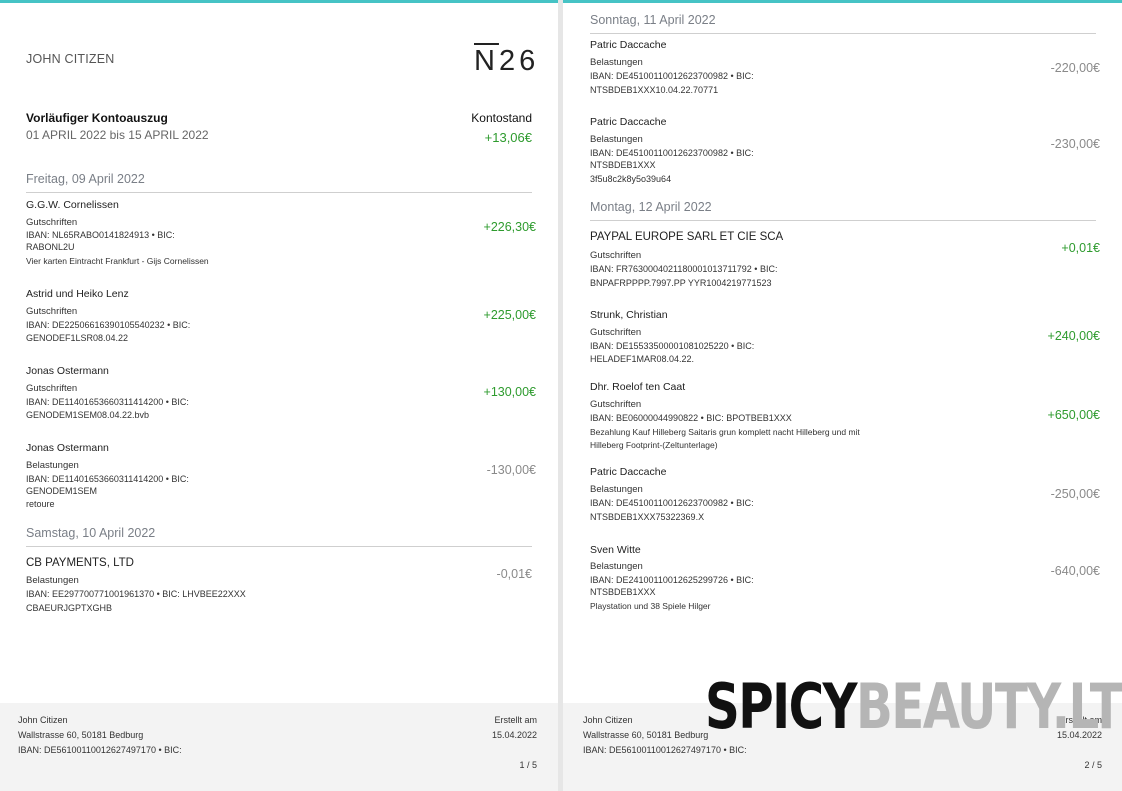  I want to click on transaction-bic: GENODEM1SEM, so click(62, 491).